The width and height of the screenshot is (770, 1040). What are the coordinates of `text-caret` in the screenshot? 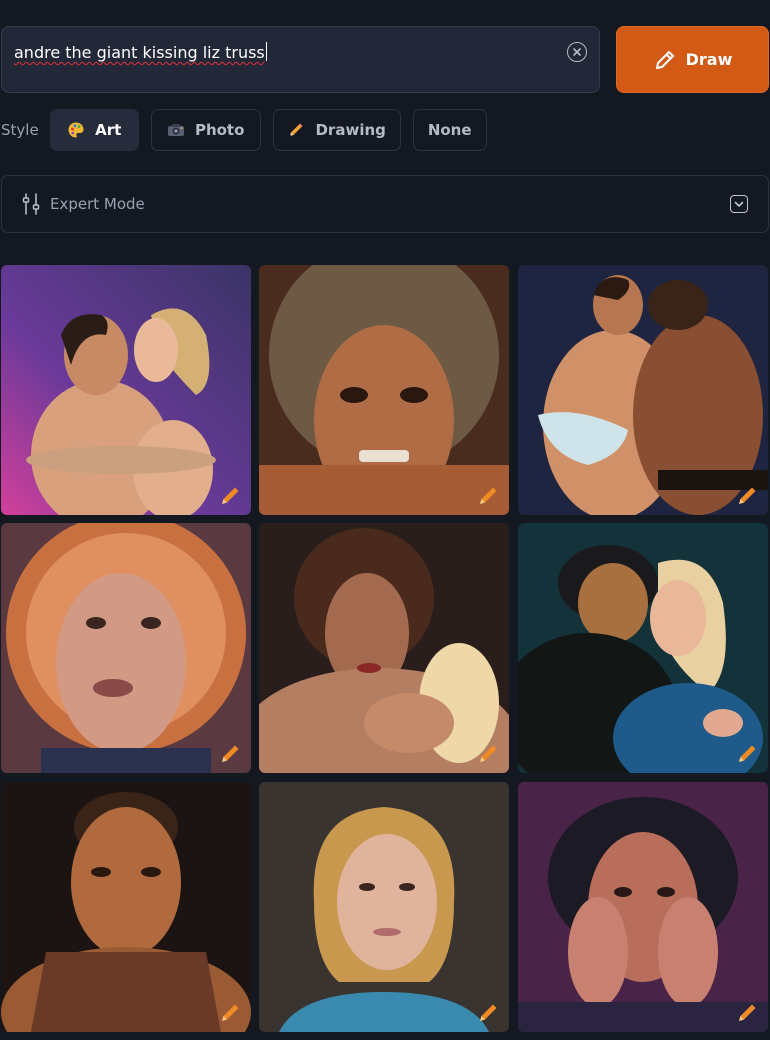 It's located at (266, 51).